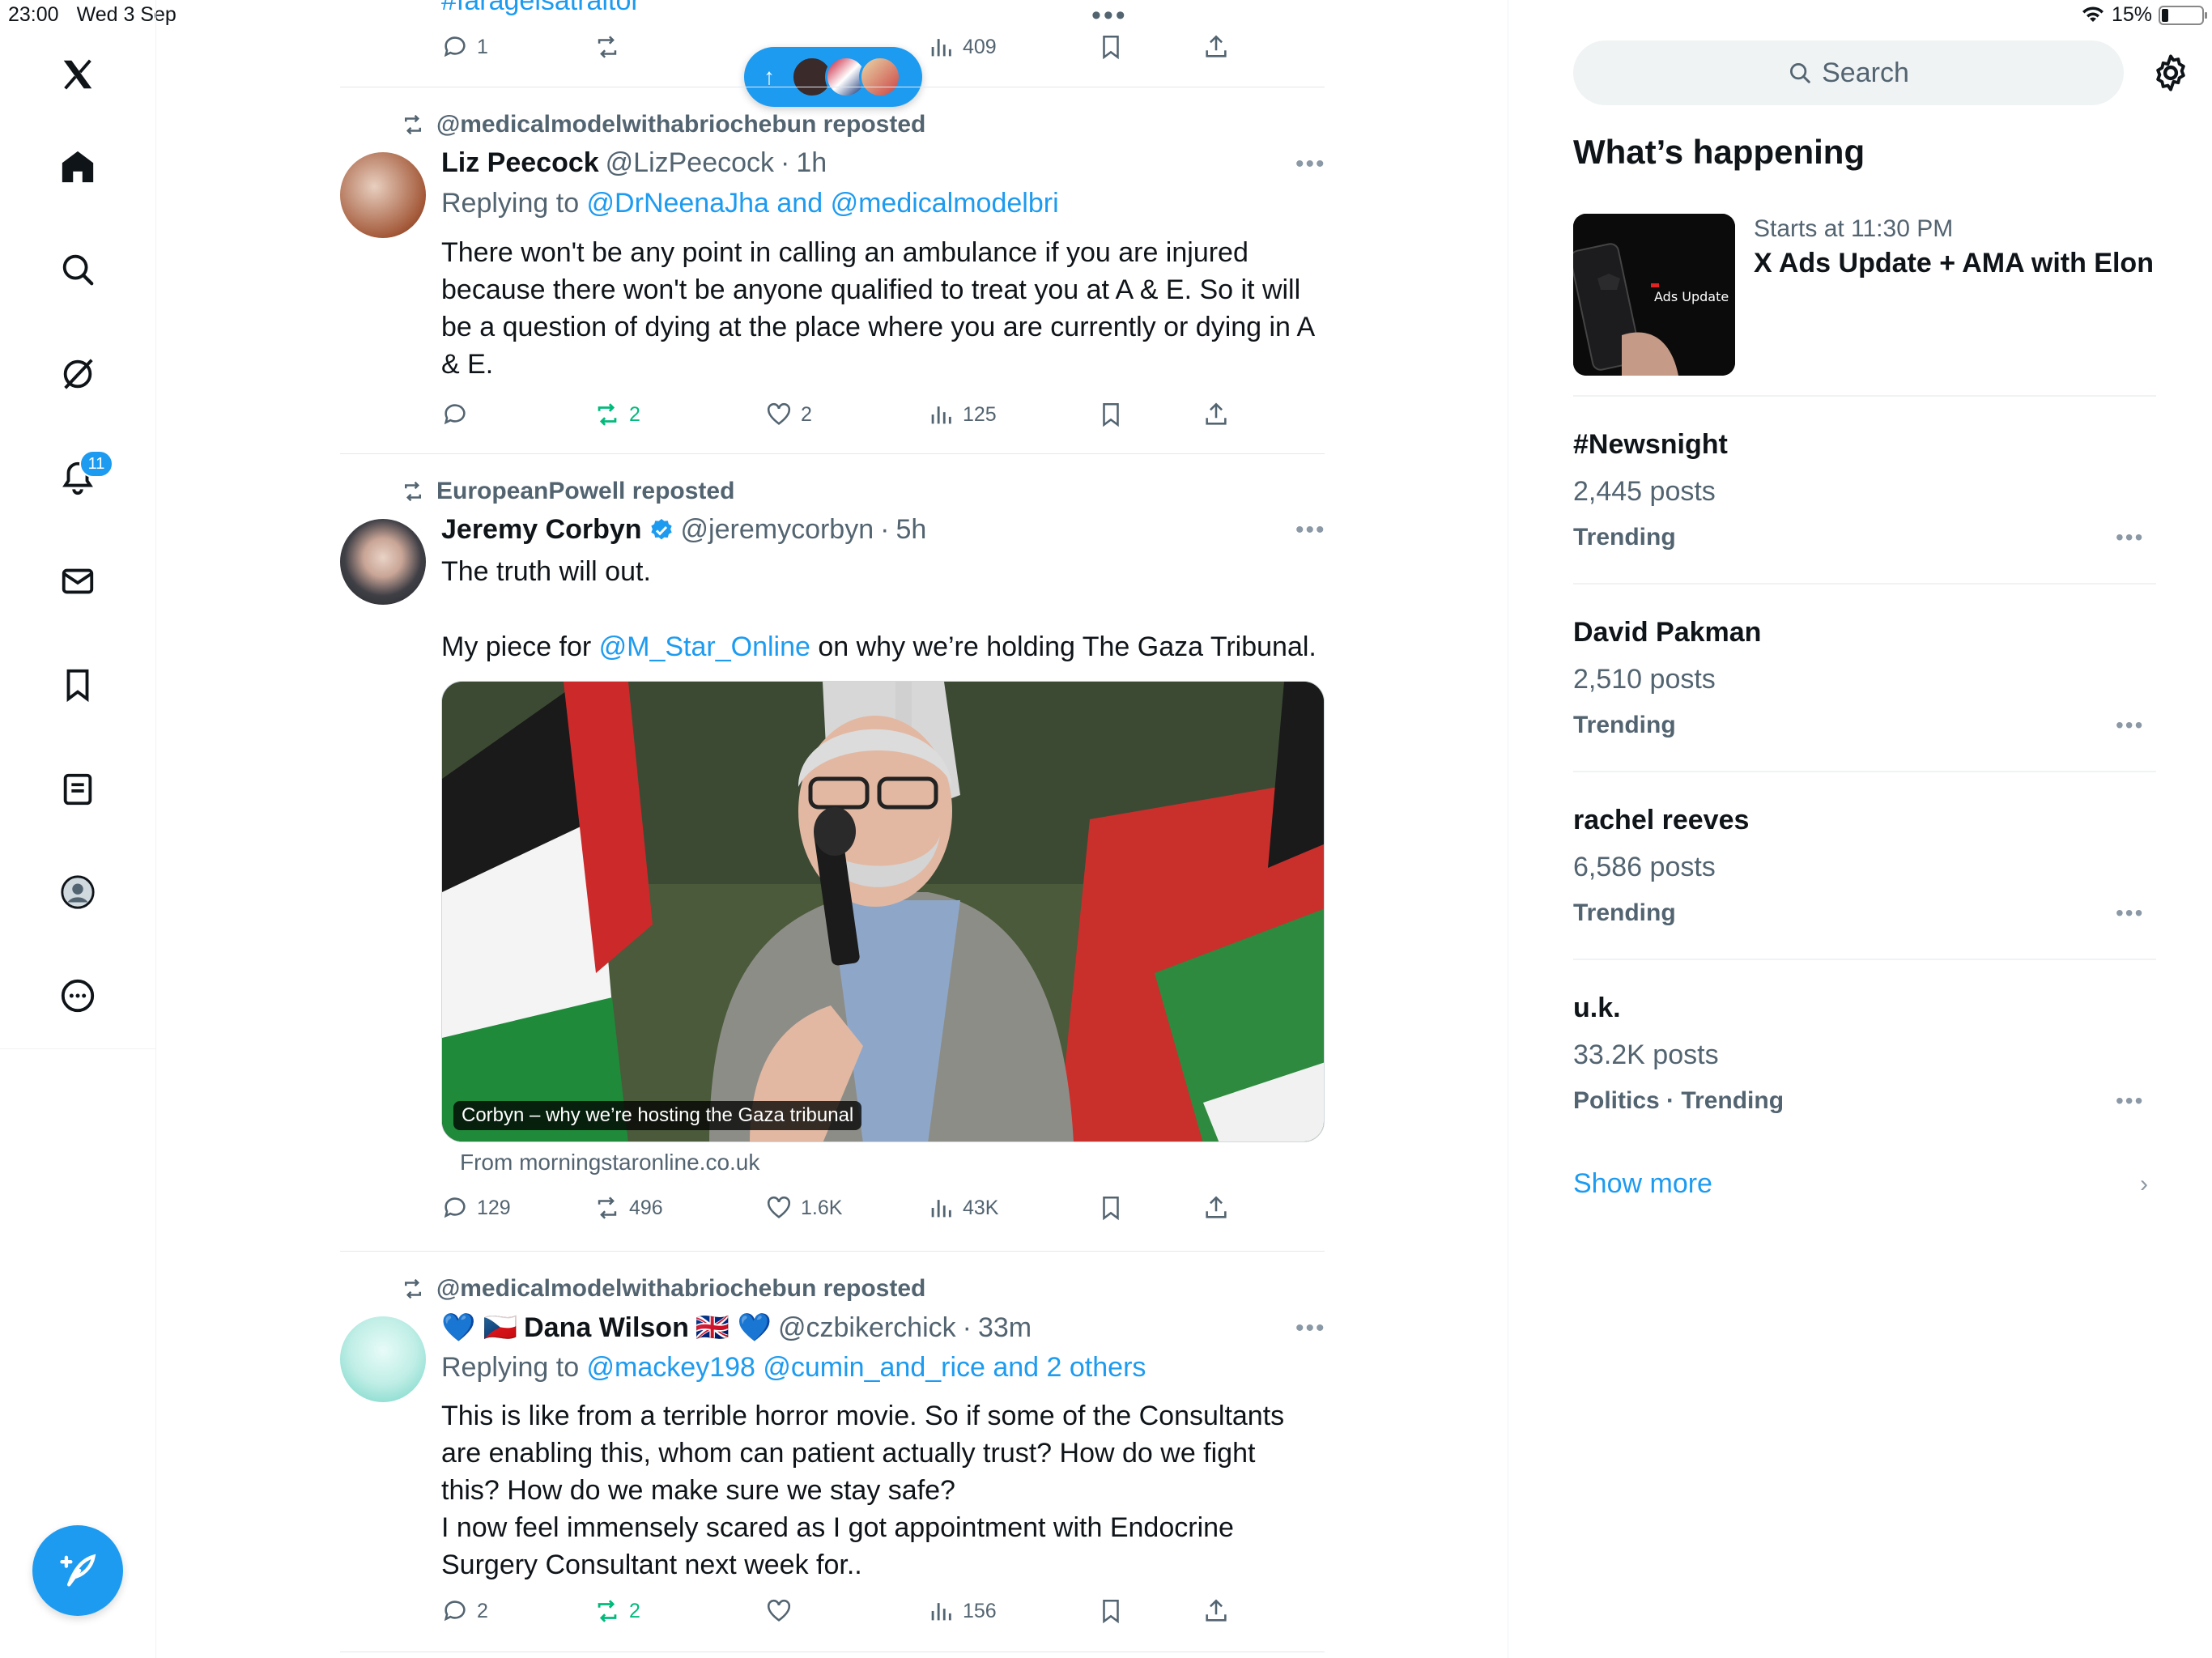  I want to click on like-button: 2, so click(789, 414).